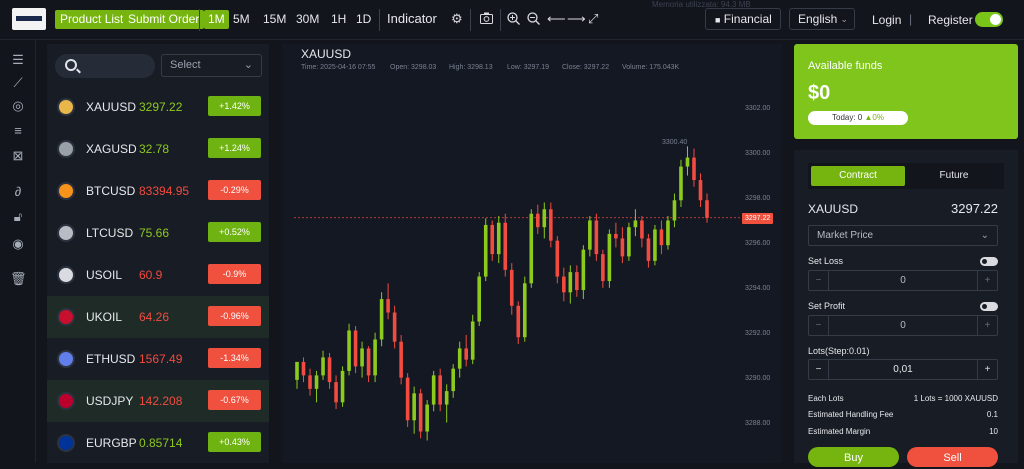 The width and height of the screenshot is (1024, 469). Describe the element at coordinates (158, 233) in the screenshot. I see `watchlist-row: LTCUSD 75.66 +0.52%` at that location.